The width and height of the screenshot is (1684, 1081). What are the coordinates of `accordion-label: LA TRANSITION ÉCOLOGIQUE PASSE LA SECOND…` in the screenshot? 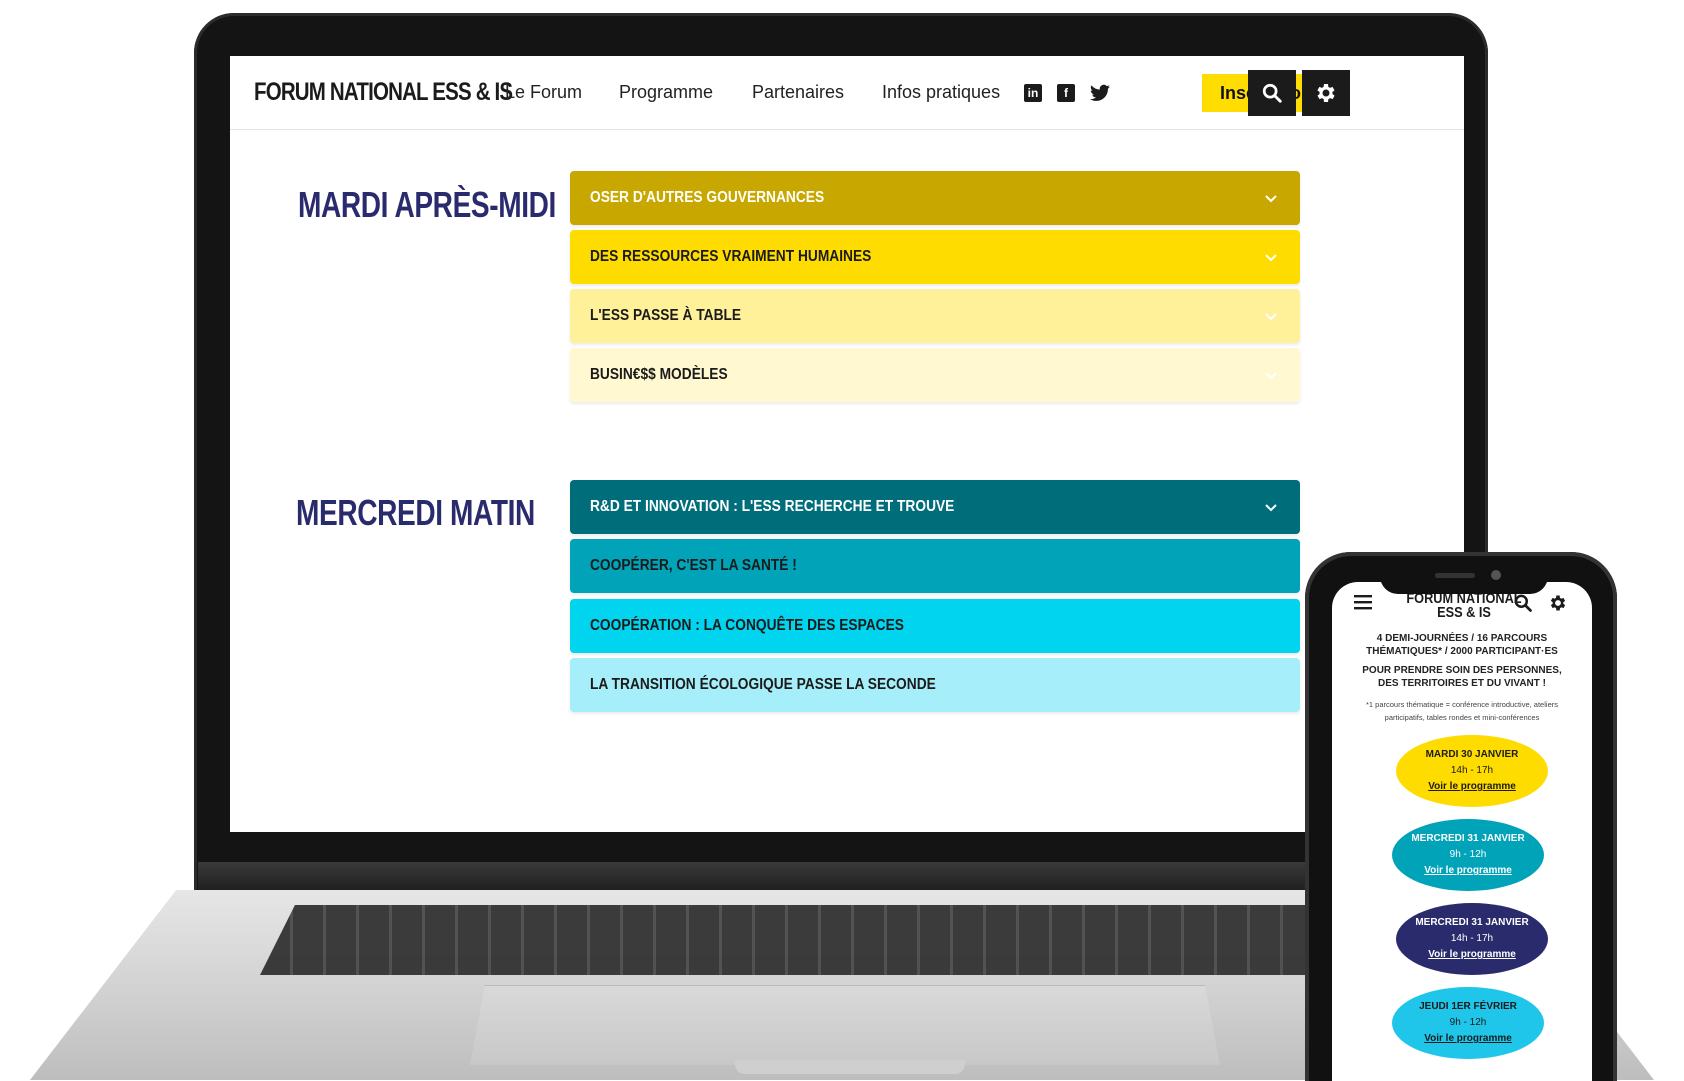 It's located at (763, 684).